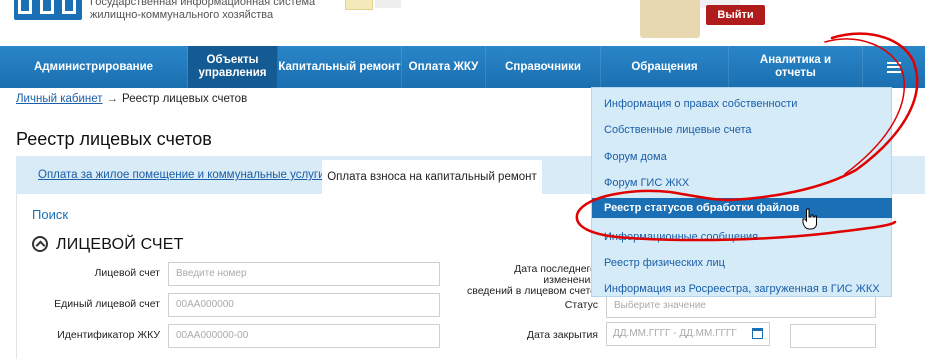 The image size is (925, 359). Describe the element at coordinates (757, 333) in the screenshot. I see `calendar-icon` at that location.